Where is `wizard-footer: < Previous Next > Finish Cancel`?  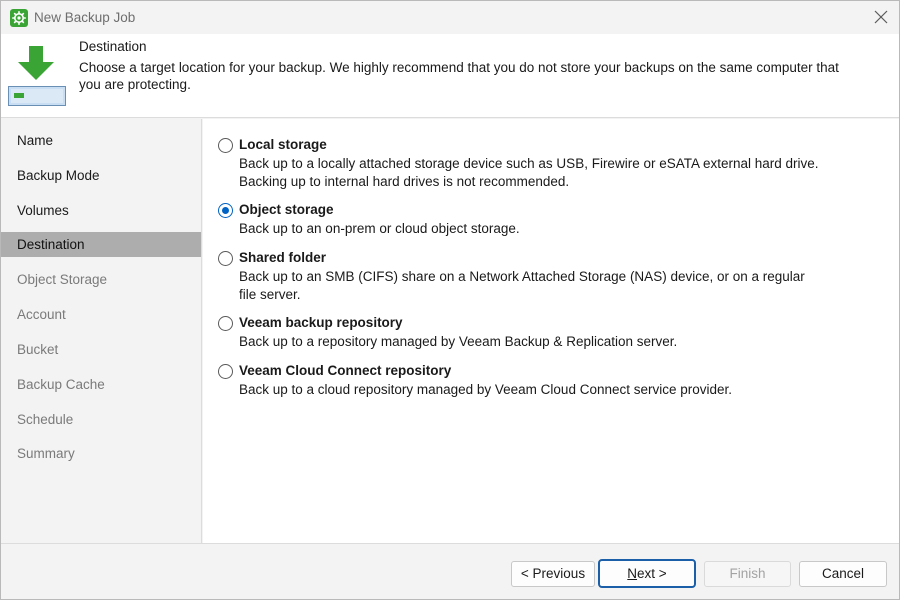 wizard-footer: < Previous Next > Finish Cancel is located at coordinates (450, 571).